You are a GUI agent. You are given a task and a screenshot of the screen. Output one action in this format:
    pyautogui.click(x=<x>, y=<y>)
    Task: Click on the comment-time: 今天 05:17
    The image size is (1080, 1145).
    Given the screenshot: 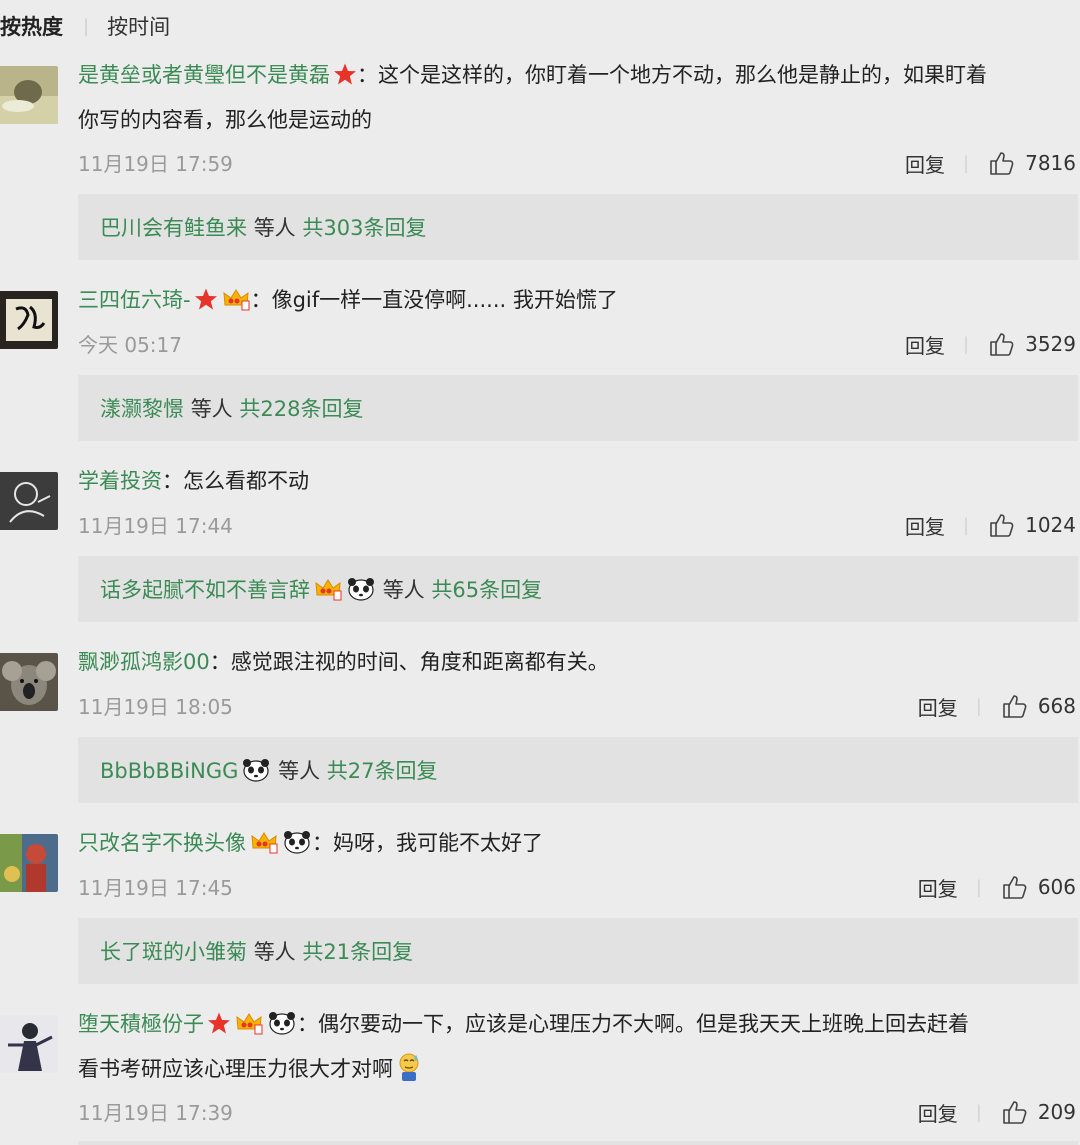 What is the action you would take?
    pyautogui.click(x=130, y=345)
    